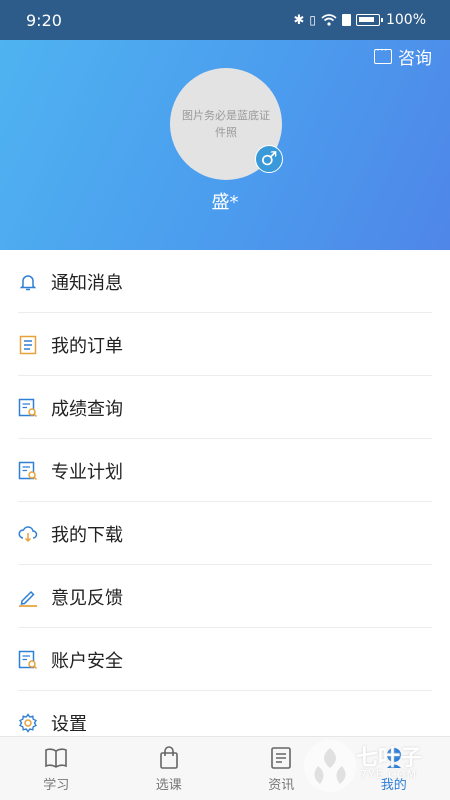  Describe the element at coordinates (87, 346) in the screenshot. I see `menu-label: 我的订单` at that location.